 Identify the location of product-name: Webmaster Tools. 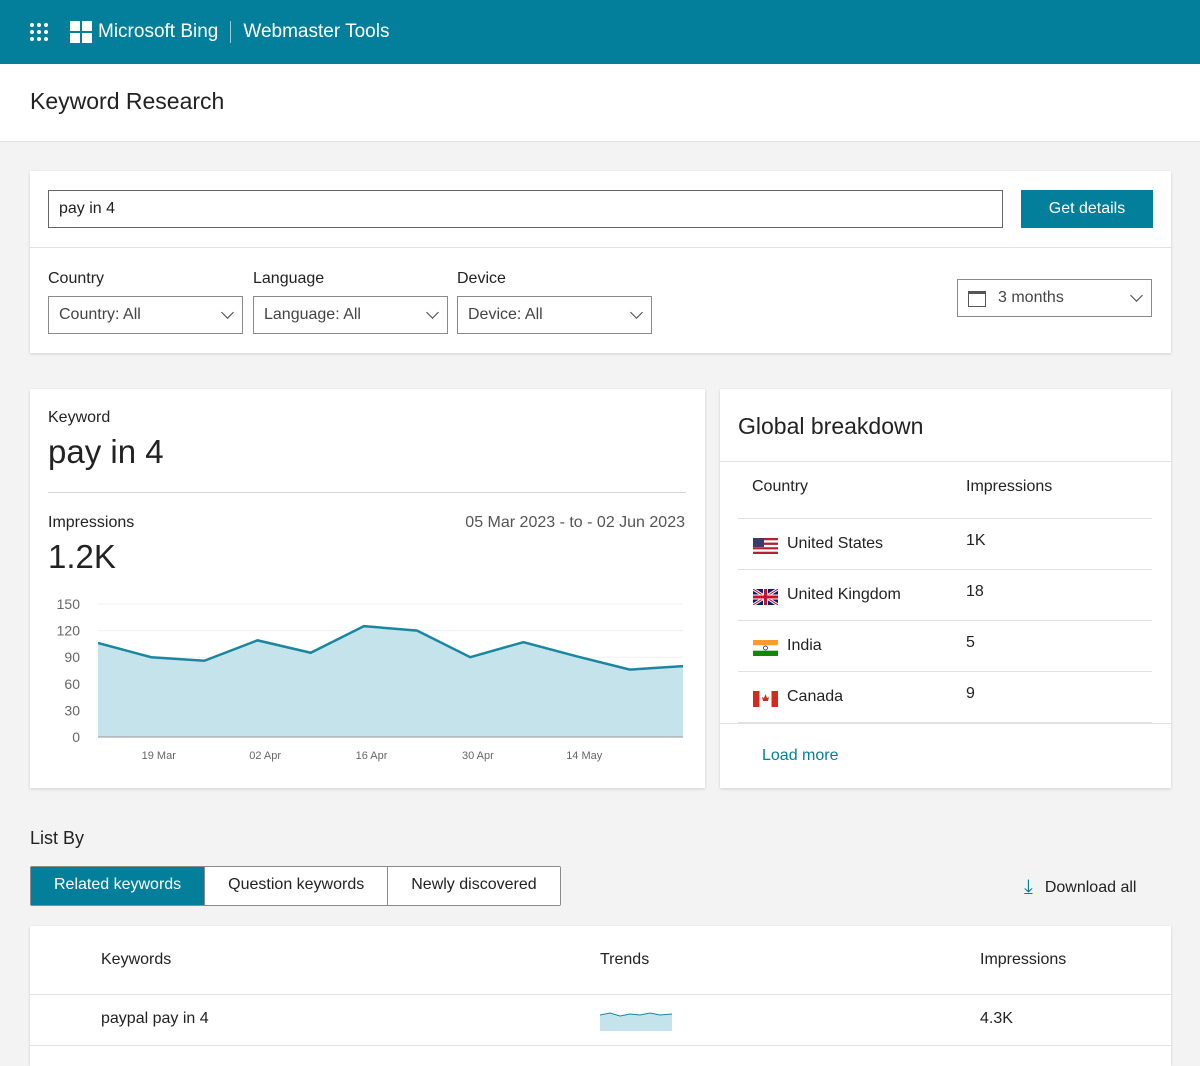
(316, 32).